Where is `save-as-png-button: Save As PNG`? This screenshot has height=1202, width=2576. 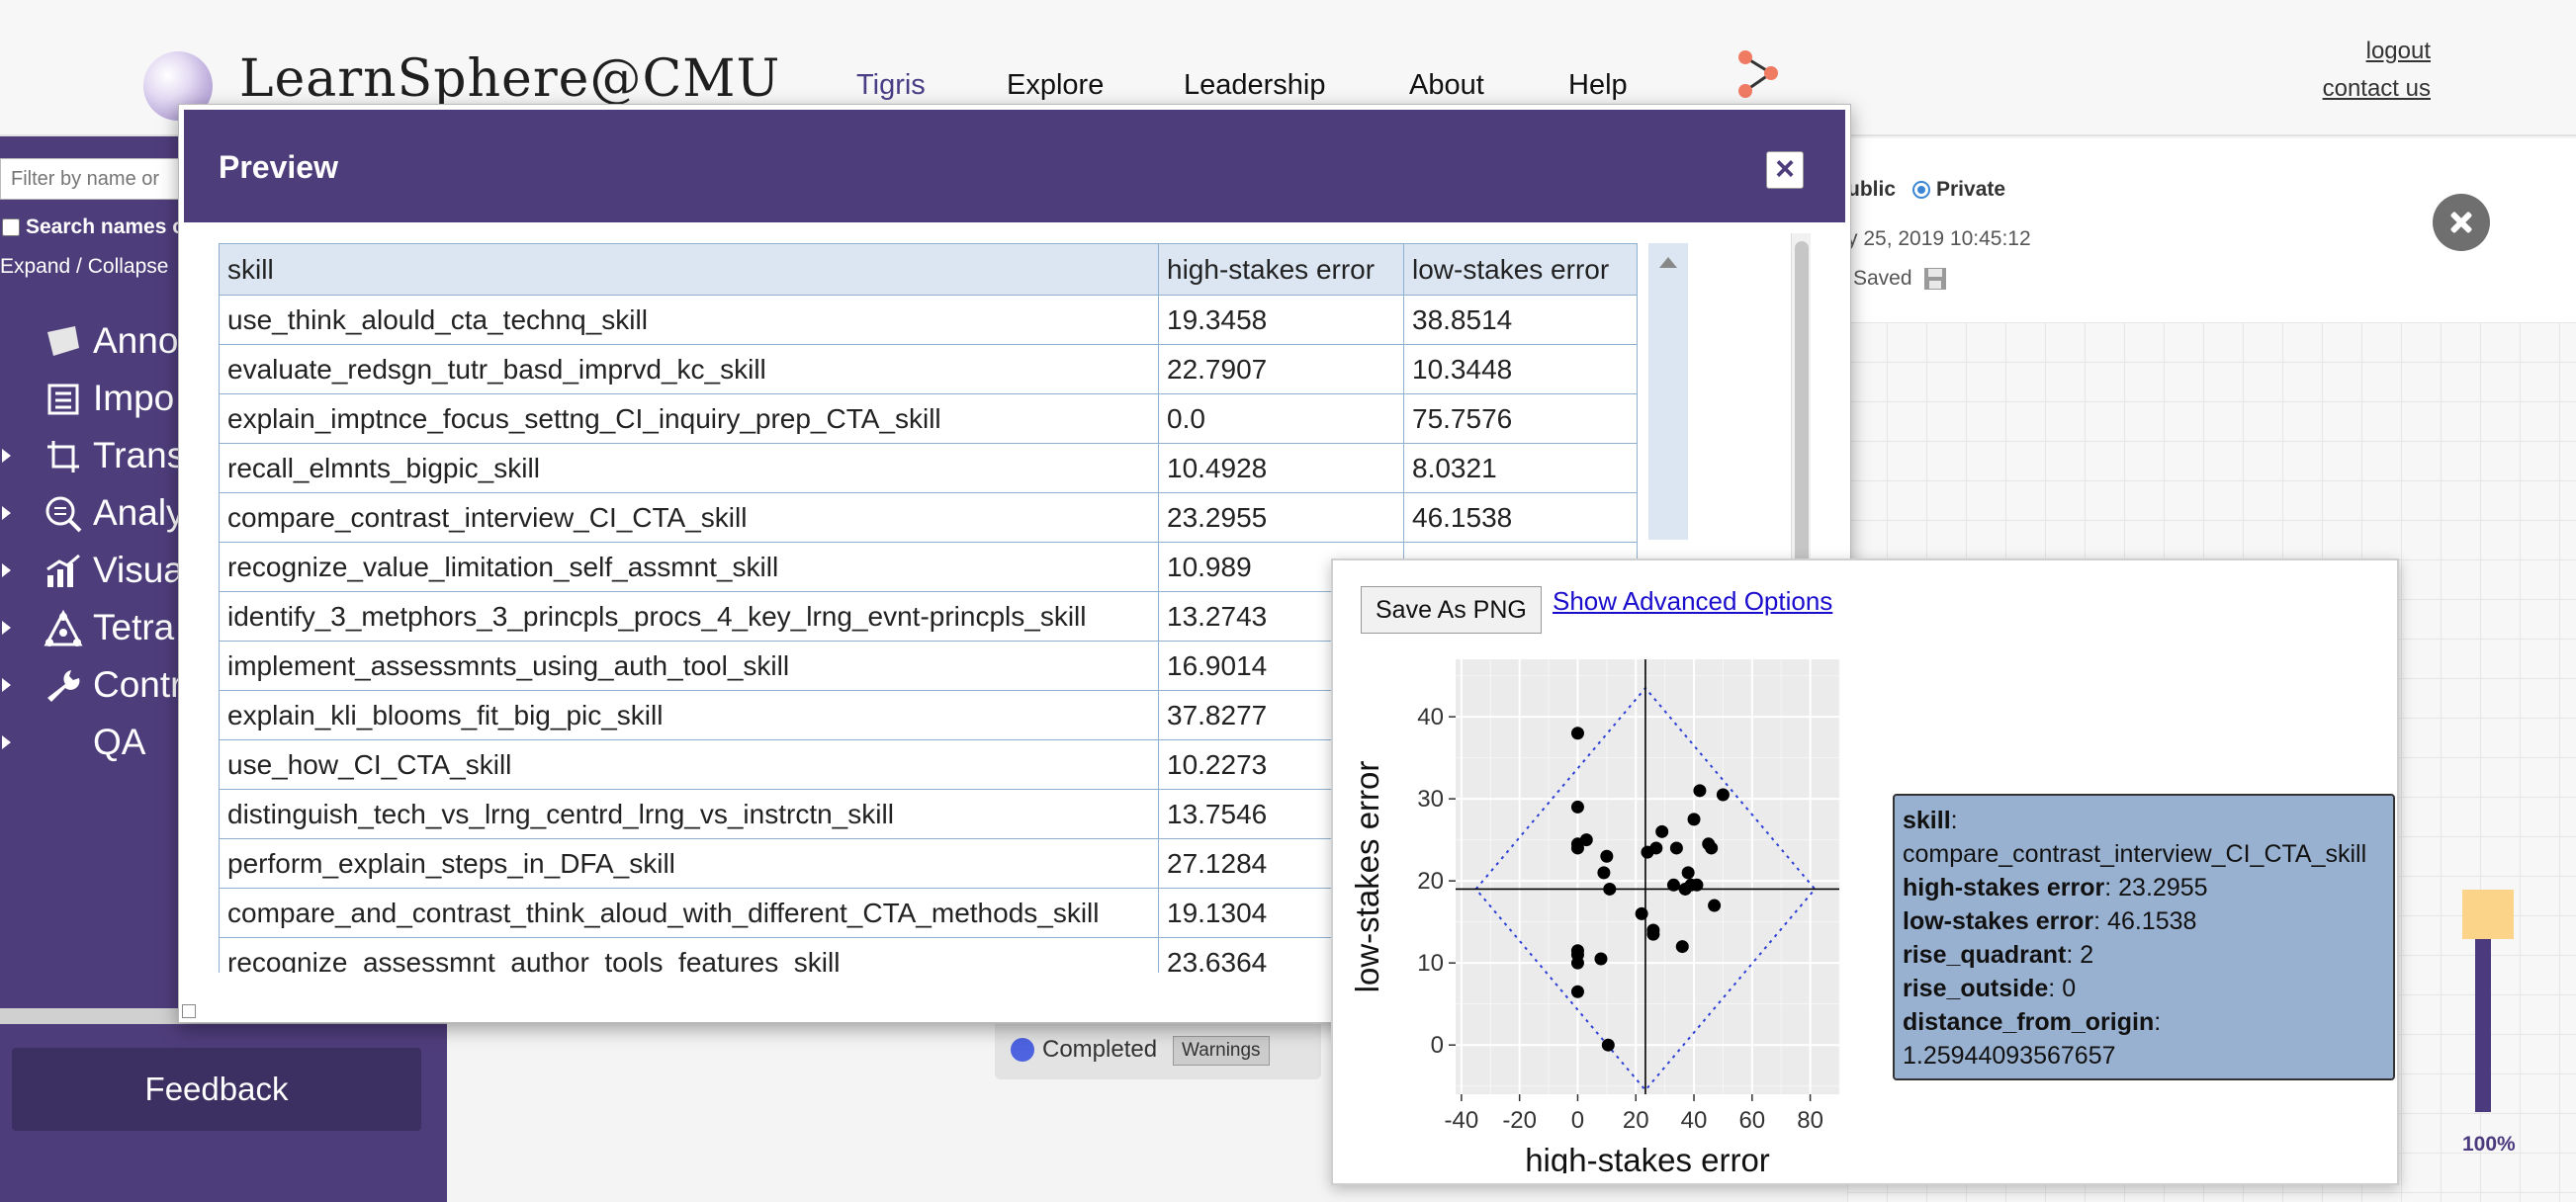
save-as-png-button: Save As PNG is located at coordinates (1451, 610).